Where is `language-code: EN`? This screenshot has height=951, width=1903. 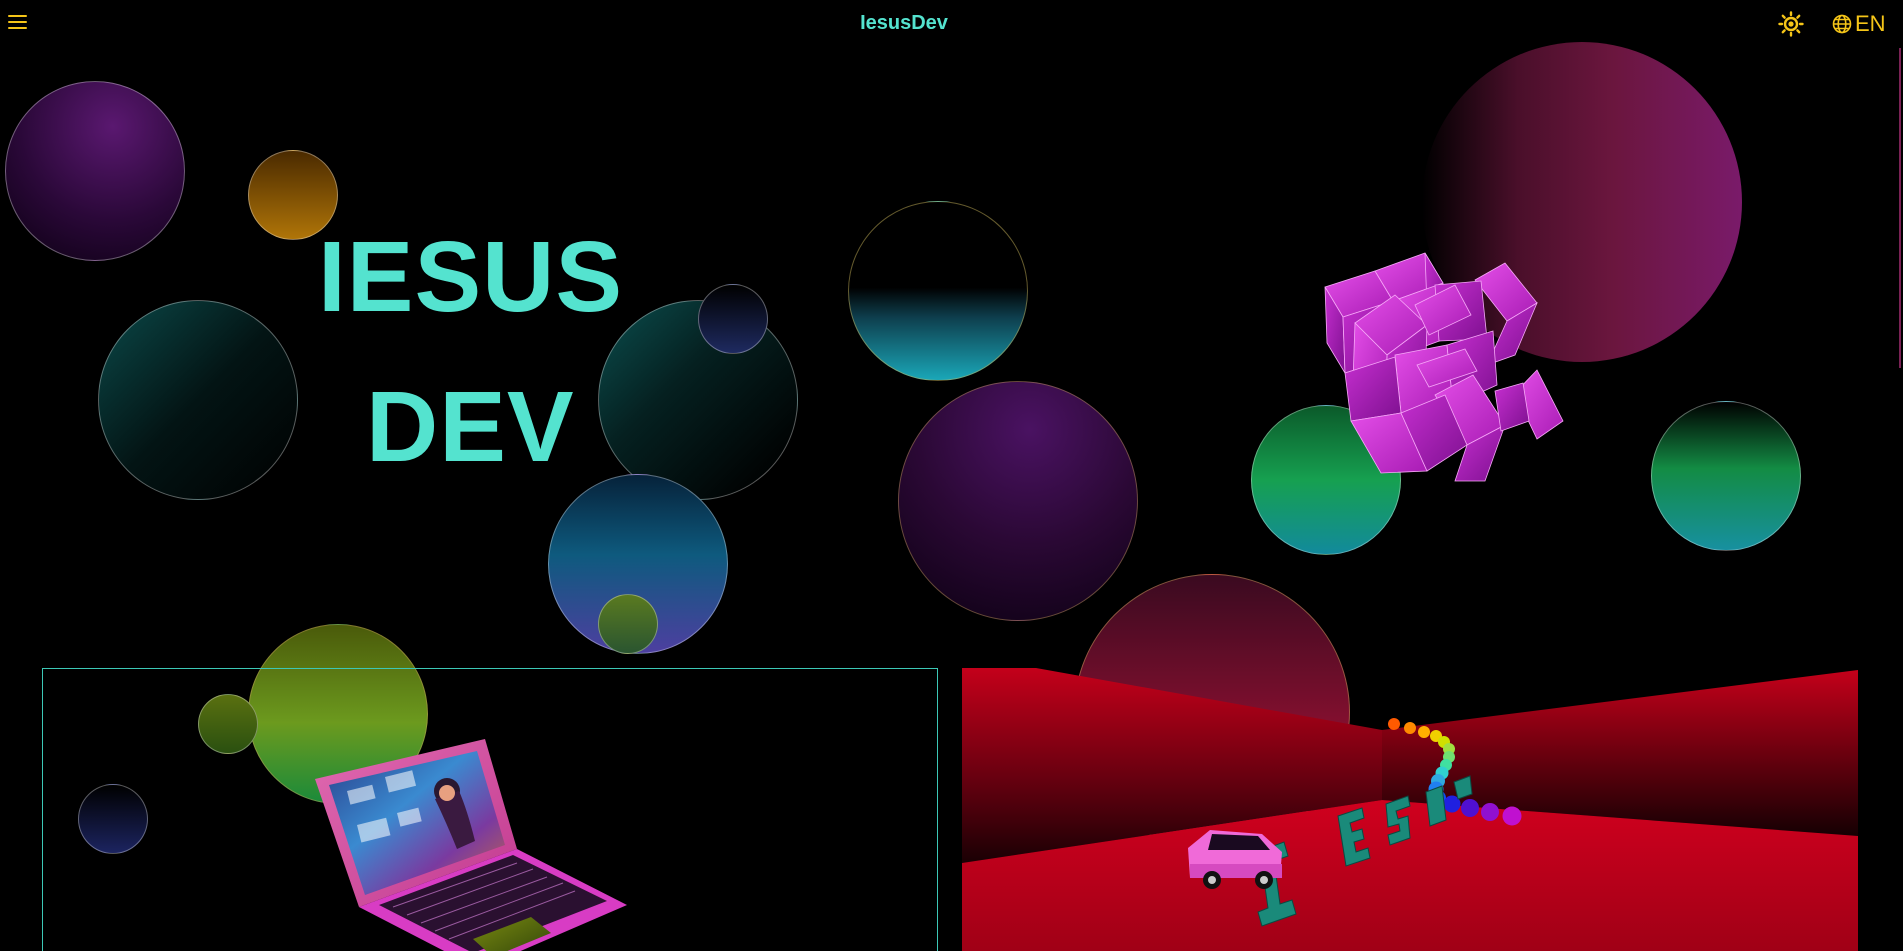 language-code: EN is located at coordinates (1870, 23).